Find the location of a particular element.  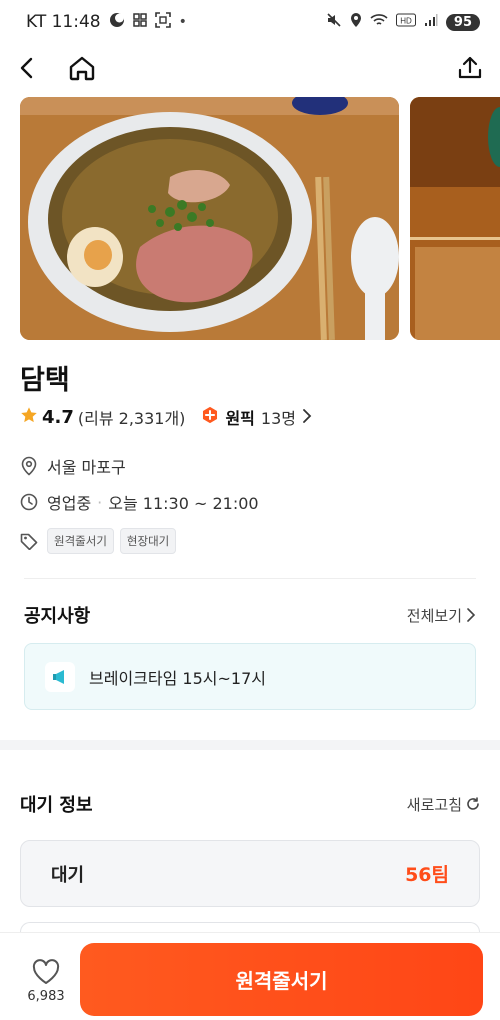

rating-value: 4.7 is located at coordinates (58, 417).